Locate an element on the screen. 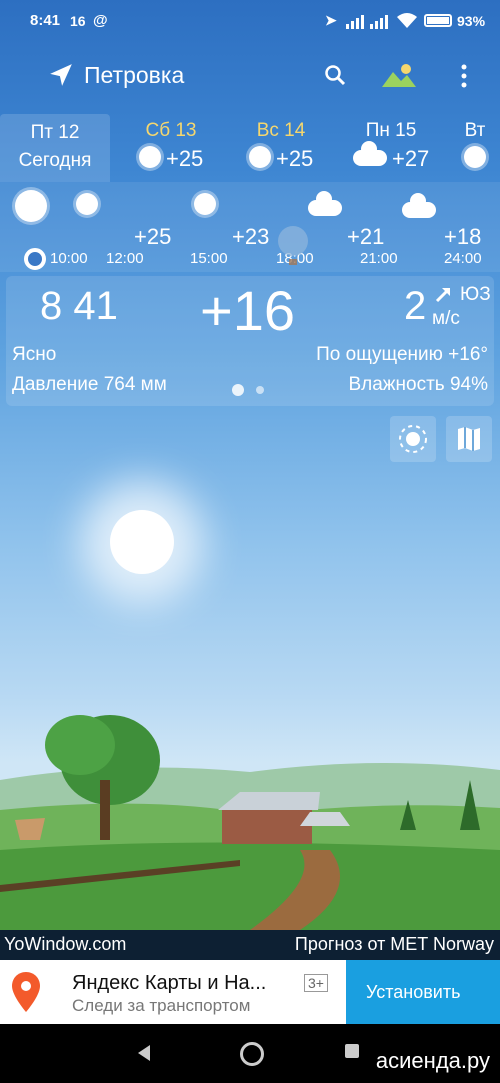 The image size is (500, 1083). sun-illustration is located at coordinates (142, 542).